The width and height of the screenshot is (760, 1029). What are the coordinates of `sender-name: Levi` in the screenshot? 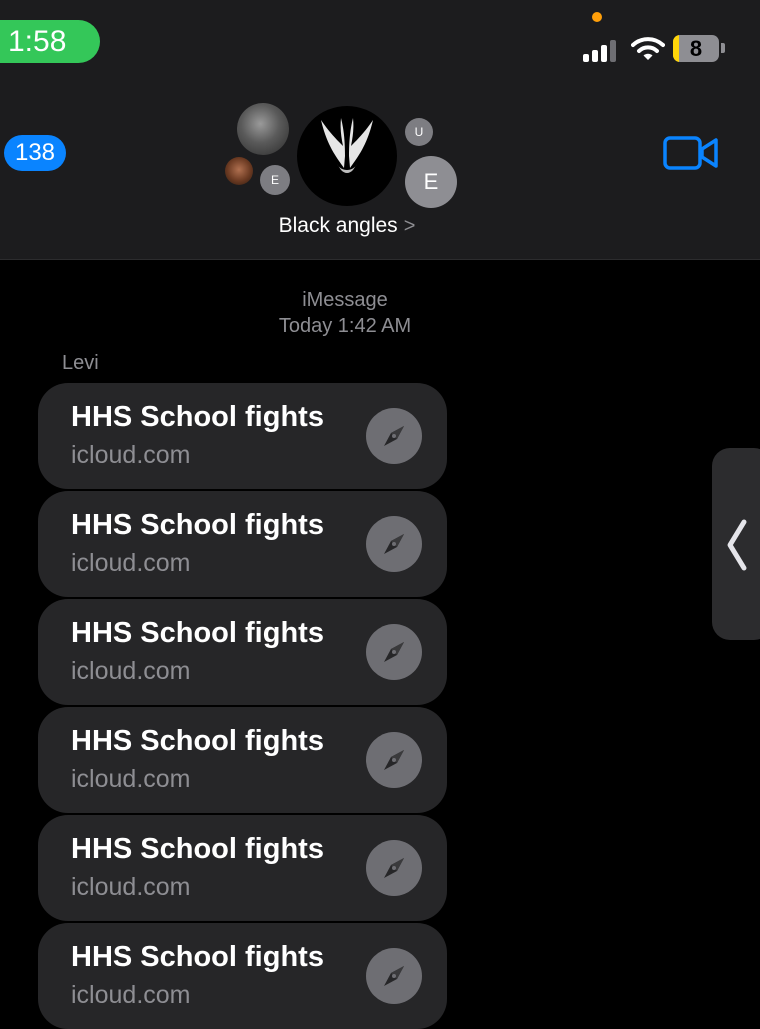 It's located at (80, 363).